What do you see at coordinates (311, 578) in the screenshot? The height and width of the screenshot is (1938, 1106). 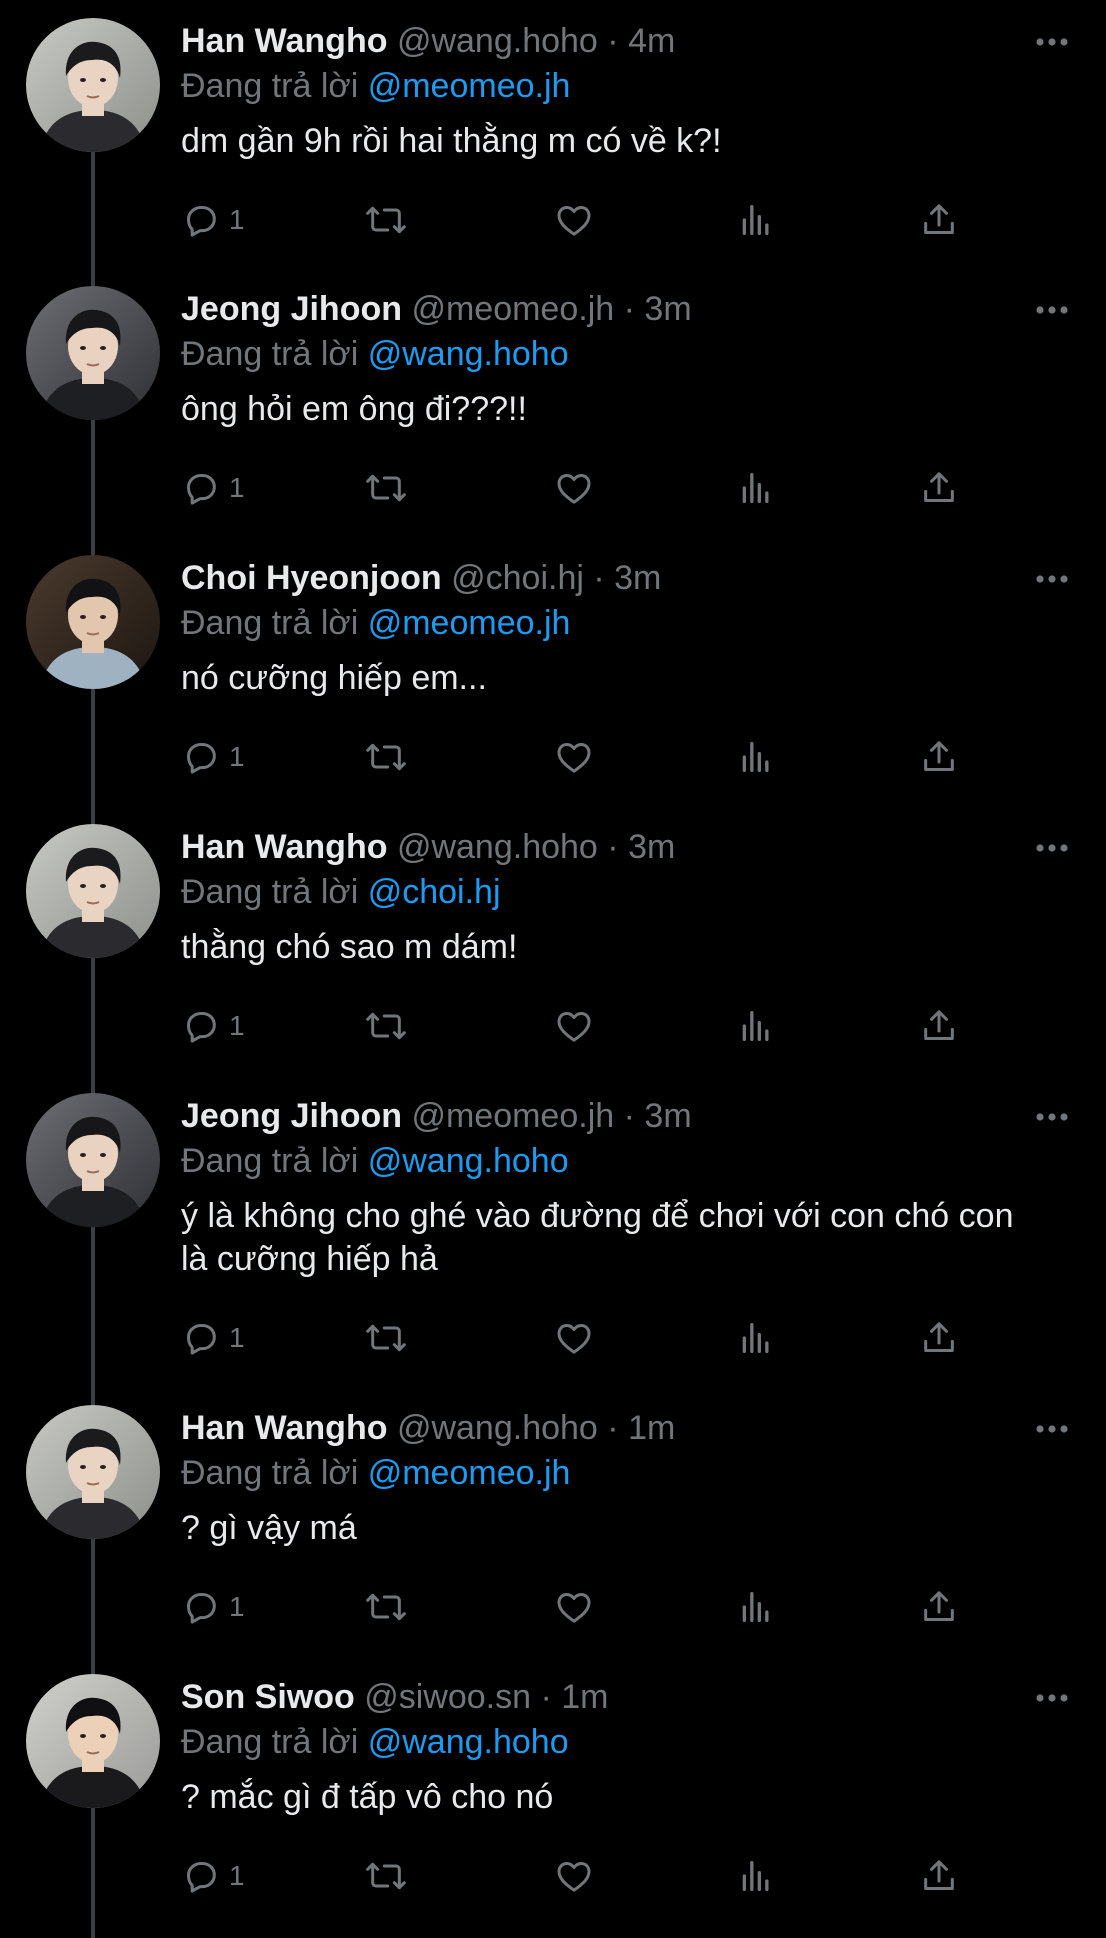 I see `author-name: Choi Hyeonjoon` at bounding box center [311, 578].